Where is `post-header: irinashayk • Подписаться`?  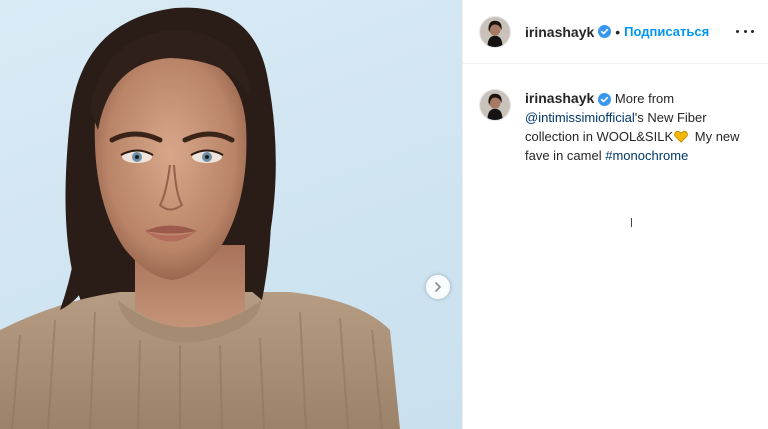
post-header: irinashayk • Подписаться is located at coordinates (615, 32).